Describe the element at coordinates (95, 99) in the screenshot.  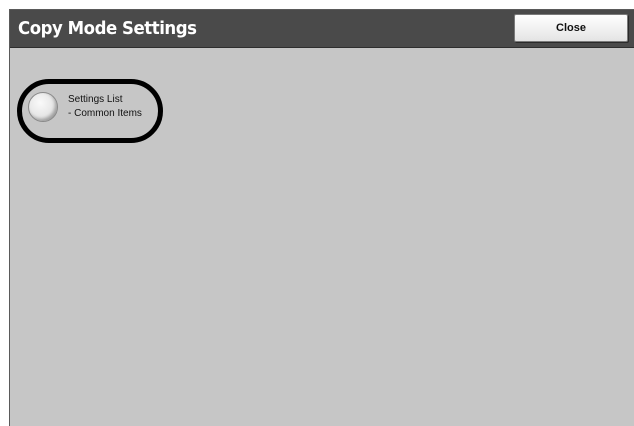
I see `option-label-line1: Settings List` at that location.